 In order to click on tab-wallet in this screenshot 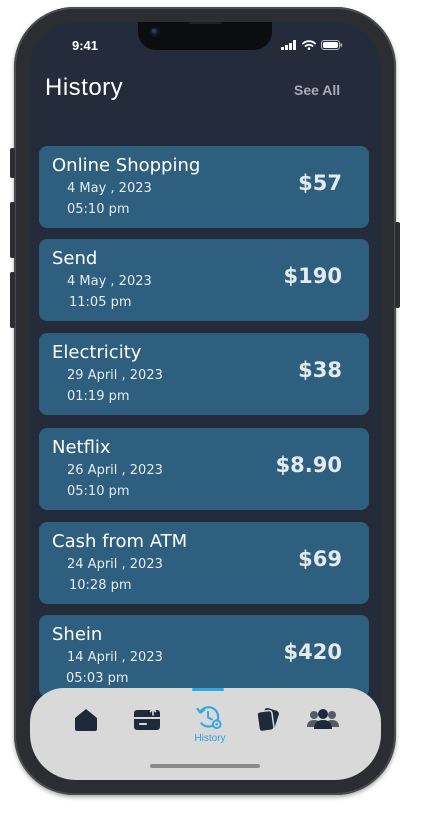, I will do `click(147, 726)`.